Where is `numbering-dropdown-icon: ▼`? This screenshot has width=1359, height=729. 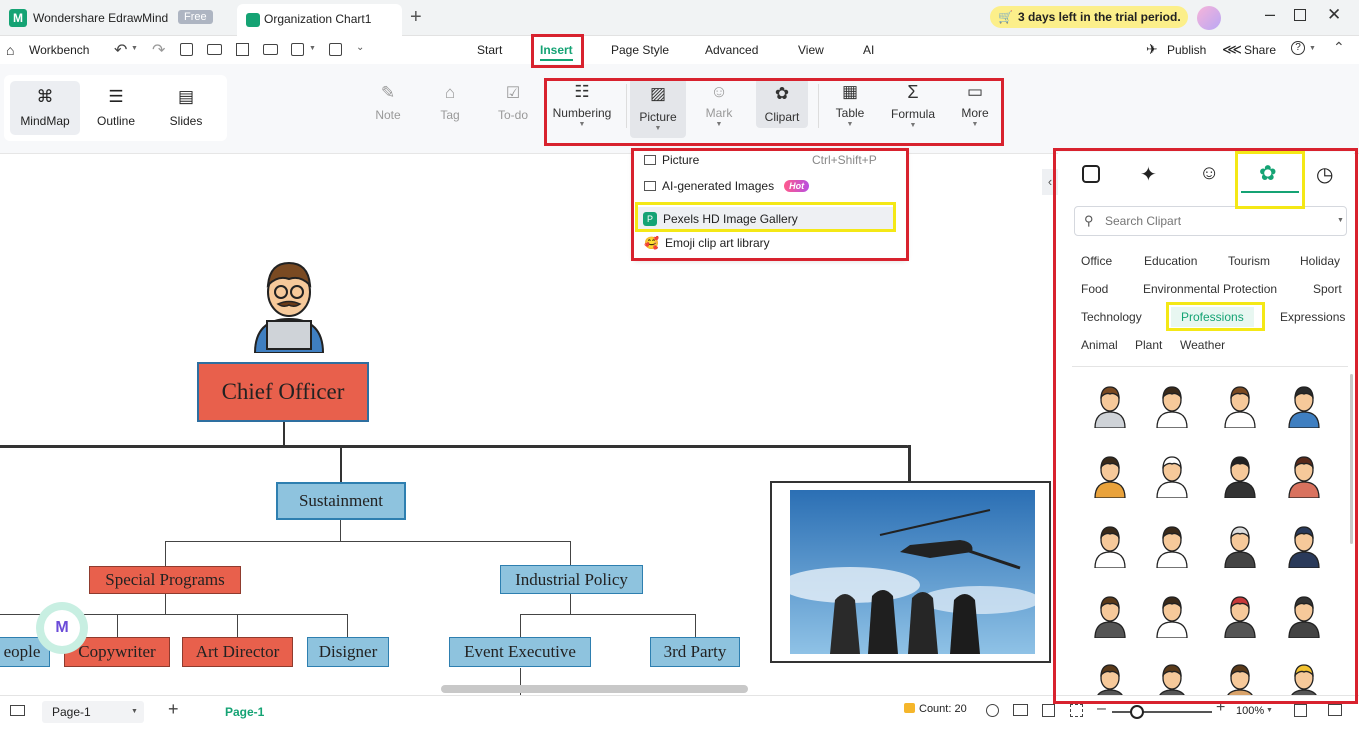
numbering-dropdown-icon: ▼ is located at coordinates (582, 124).